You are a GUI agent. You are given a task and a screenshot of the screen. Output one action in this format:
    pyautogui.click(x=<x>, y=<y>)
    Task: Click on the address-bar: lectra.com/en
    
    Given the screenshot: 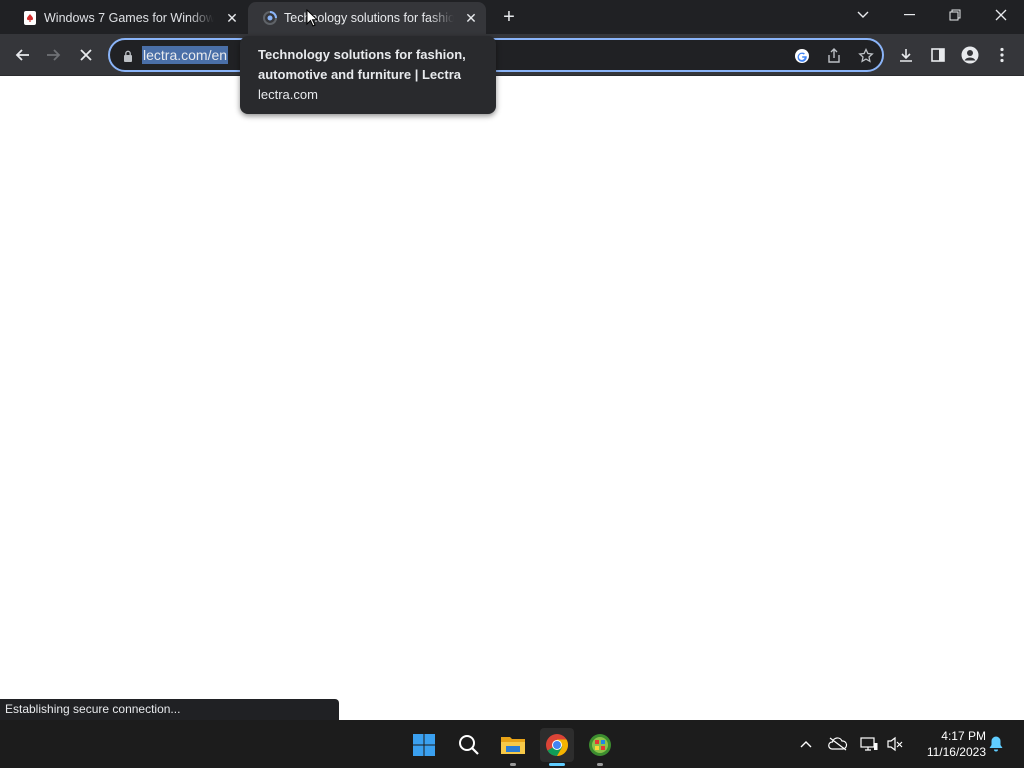 What is the action you would take?
    pyautogui.click(x=496, y=55)
    